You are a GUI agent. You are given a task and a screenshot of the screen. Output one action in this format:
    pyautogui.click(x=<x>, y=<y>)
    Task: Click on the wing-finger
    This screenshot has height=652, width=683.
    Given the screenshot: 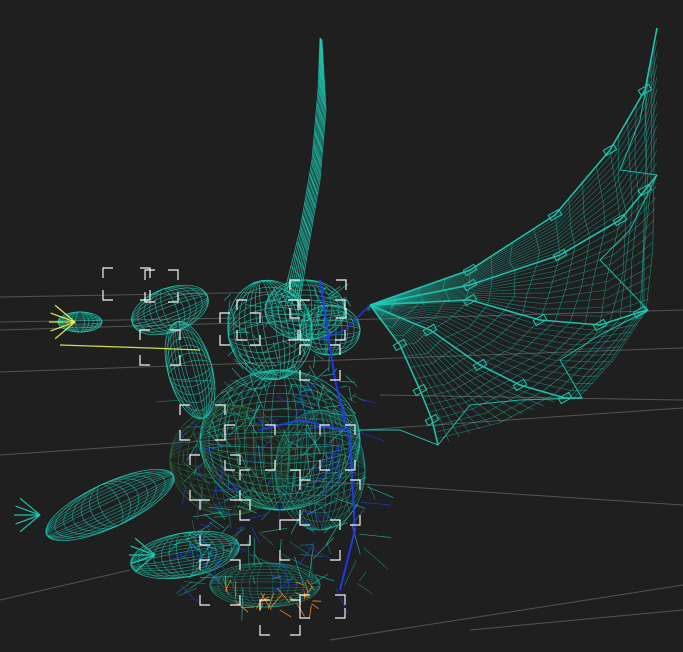 What is the action you would take?
    pyautogui.click(x=513, y=240)
    